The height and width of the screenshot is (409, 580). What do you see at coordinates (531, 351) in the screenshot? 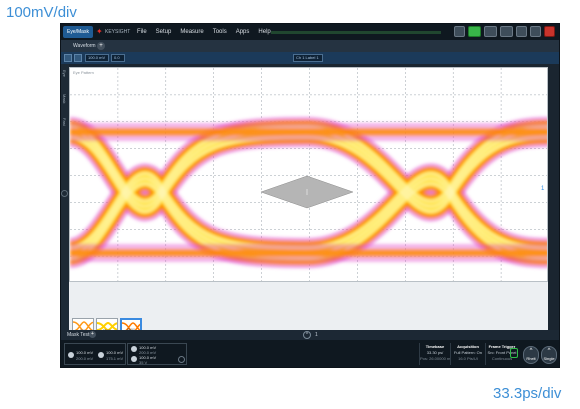
I see `run-arrow-icon: ^` at bounding box center [531, 351].